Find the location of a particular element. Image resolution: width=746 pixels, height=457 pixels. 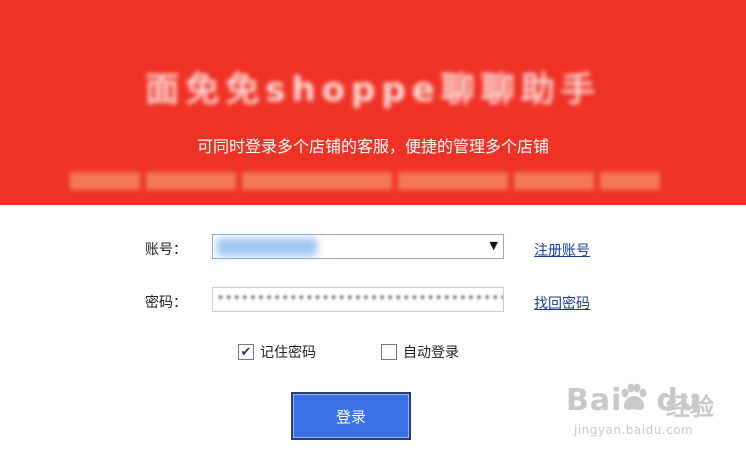

password-value: •••••••••••••••••••••••••••••••••••••••• is located at coordinates (360, 298).